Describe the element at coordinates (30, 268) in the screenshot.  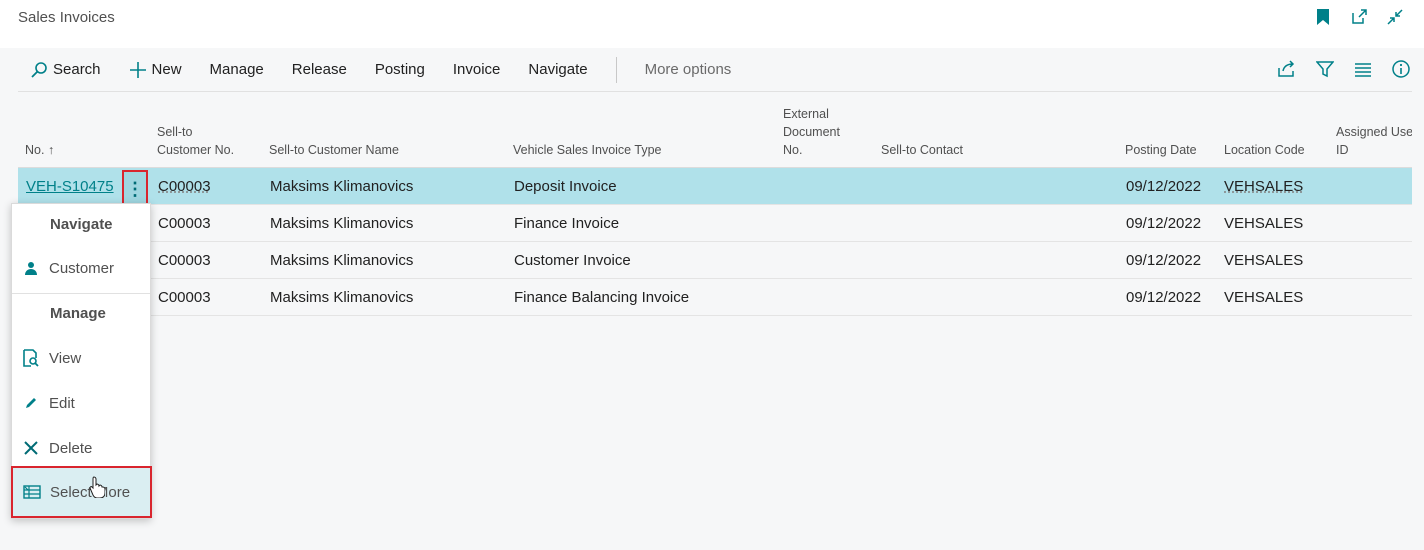
I see `person-icon` at that location.